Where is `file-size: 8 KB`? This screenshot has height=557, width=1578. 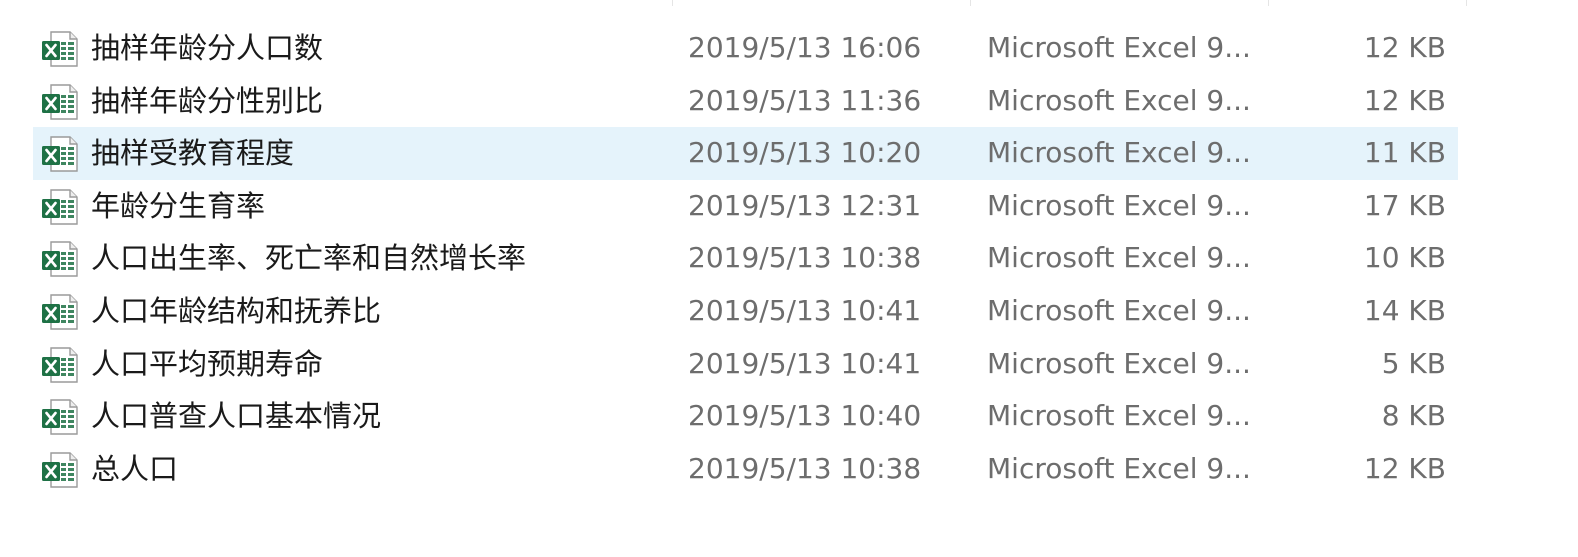
file-size: 8 KB is located at coordinates (1413, 416).